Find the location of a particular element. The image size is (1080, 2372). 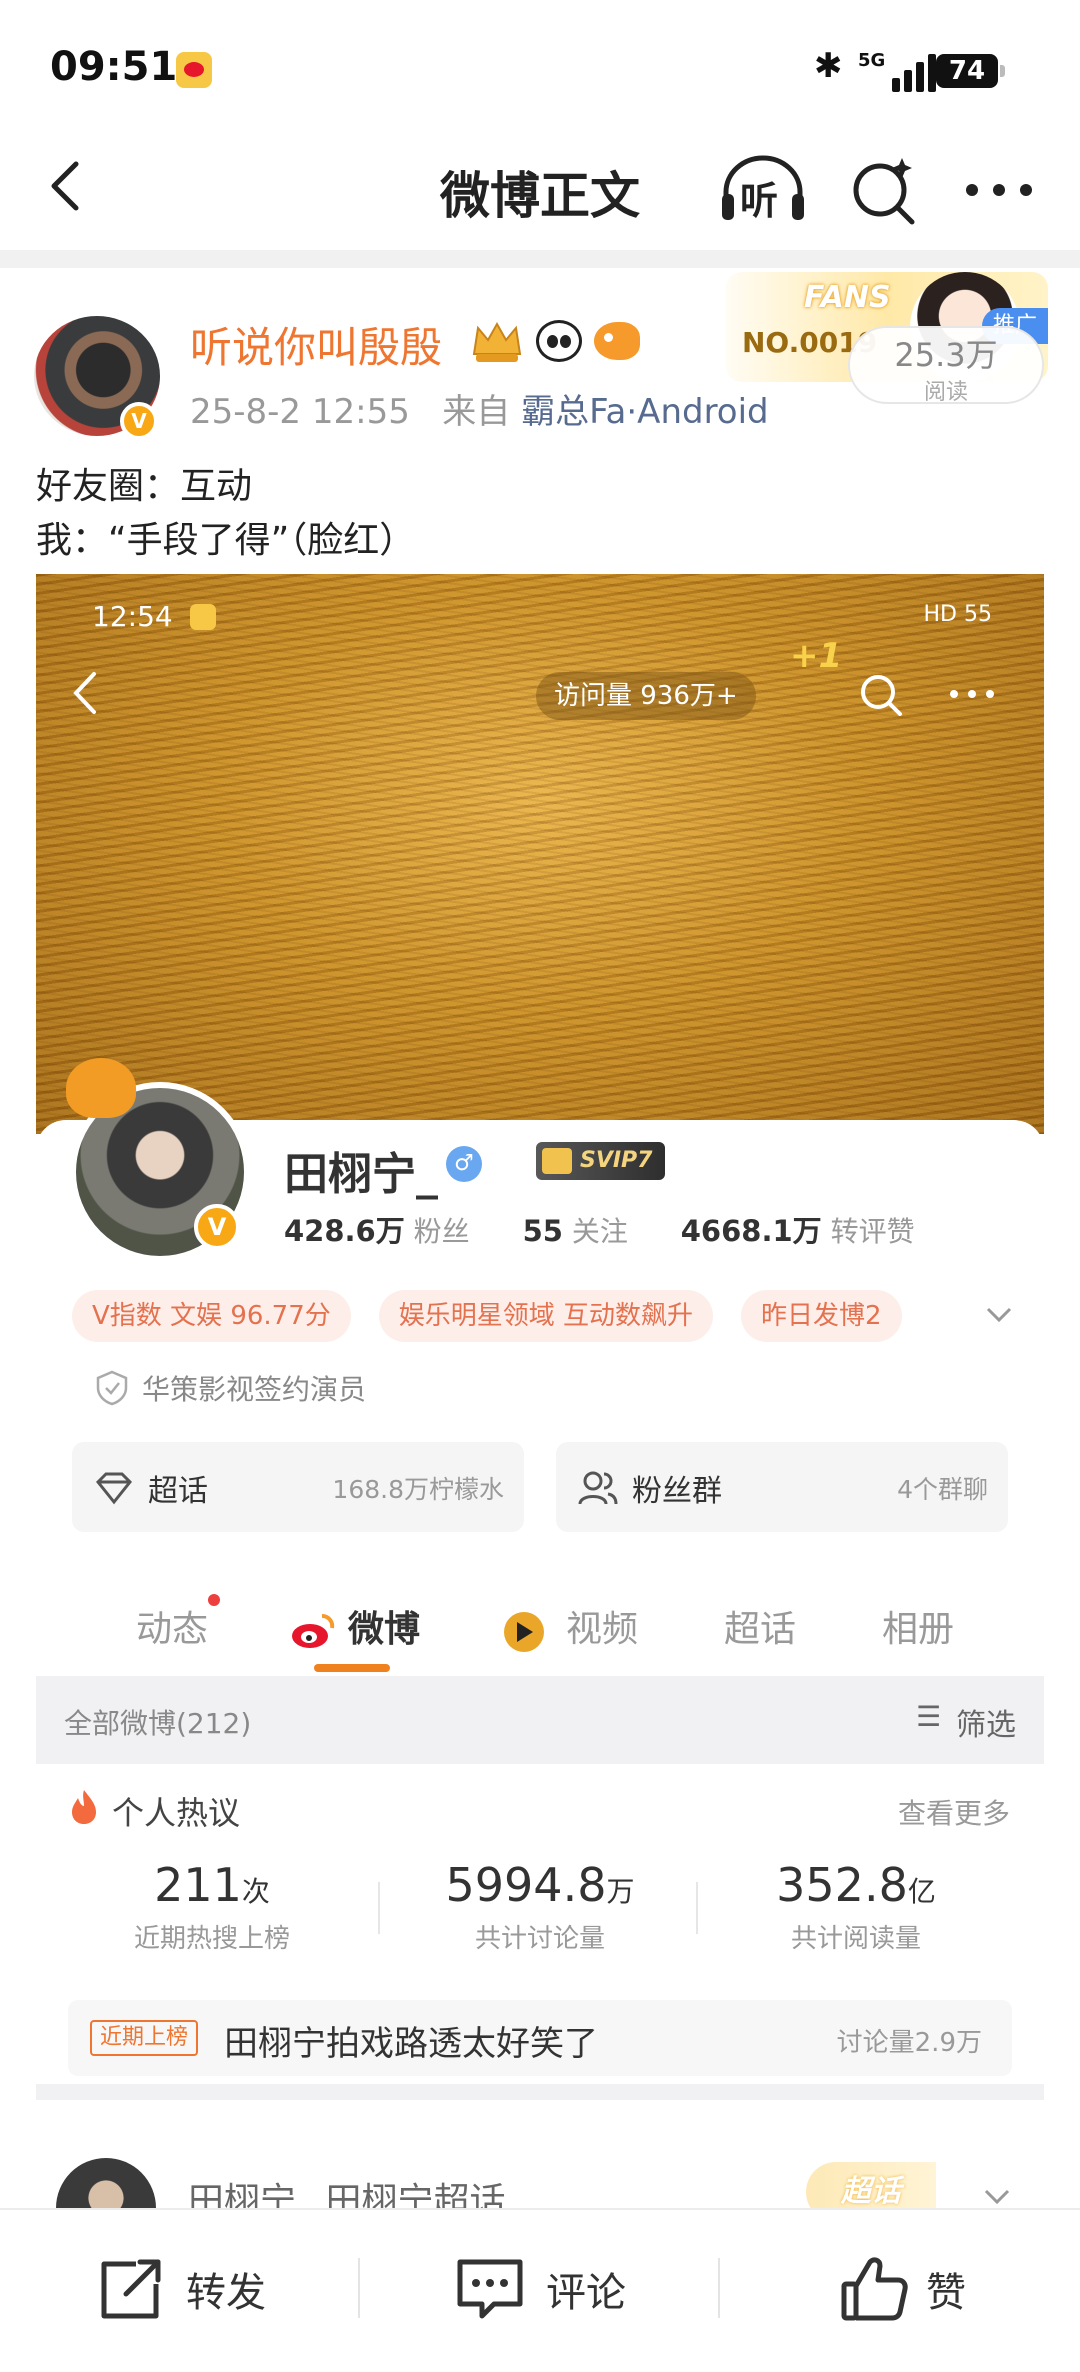

reposts-count: 4668.1万 is located at coordinates (751, 1231).